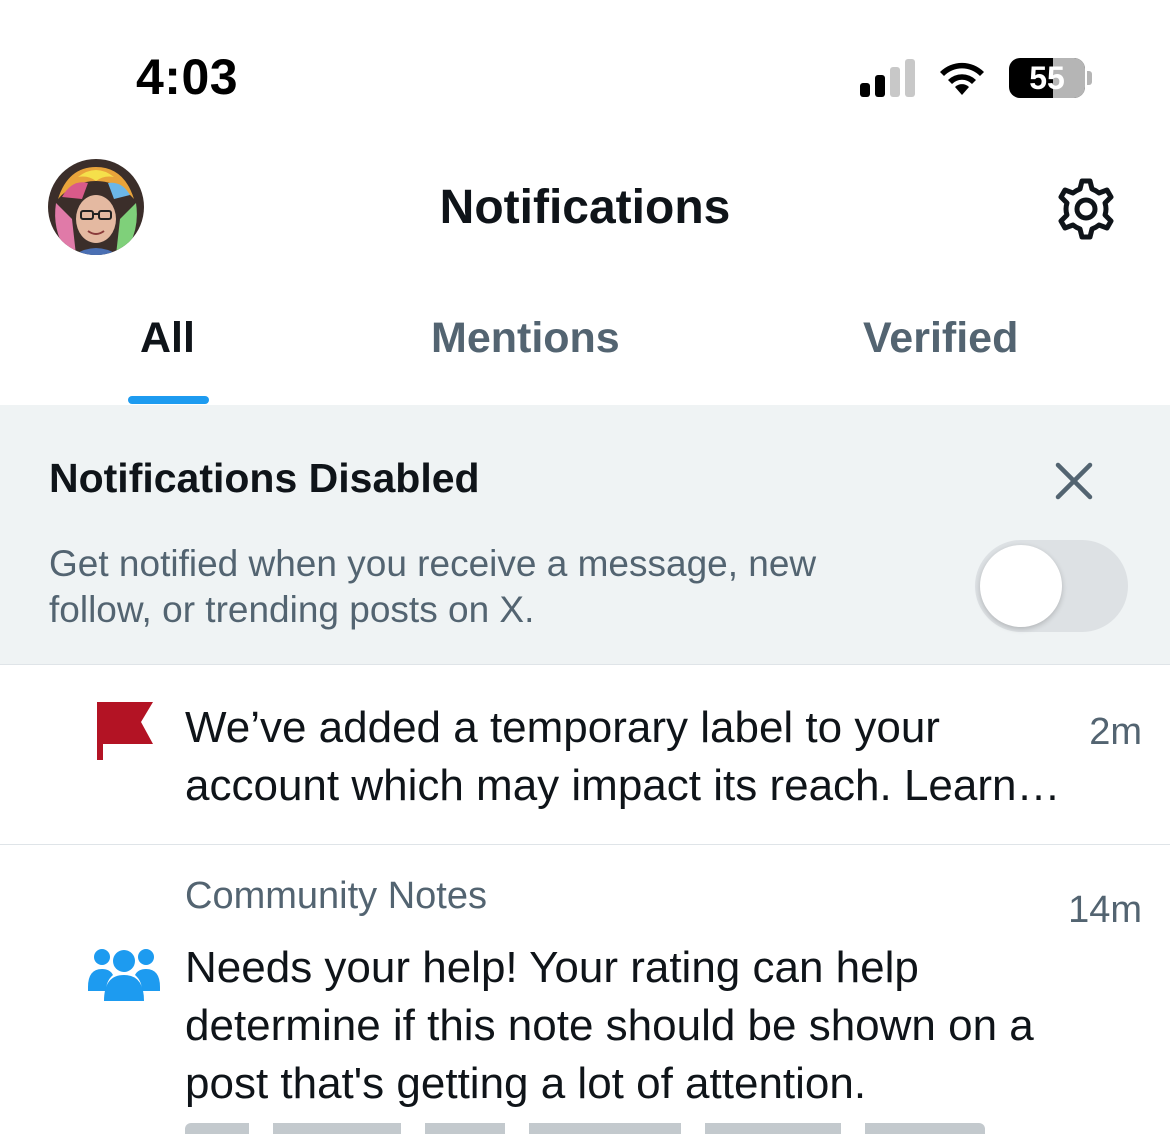 Image resolution: width=1170 pixels, height=1134 pixels. I want to click on enable-notifications-toggle, so click(1051, 586).